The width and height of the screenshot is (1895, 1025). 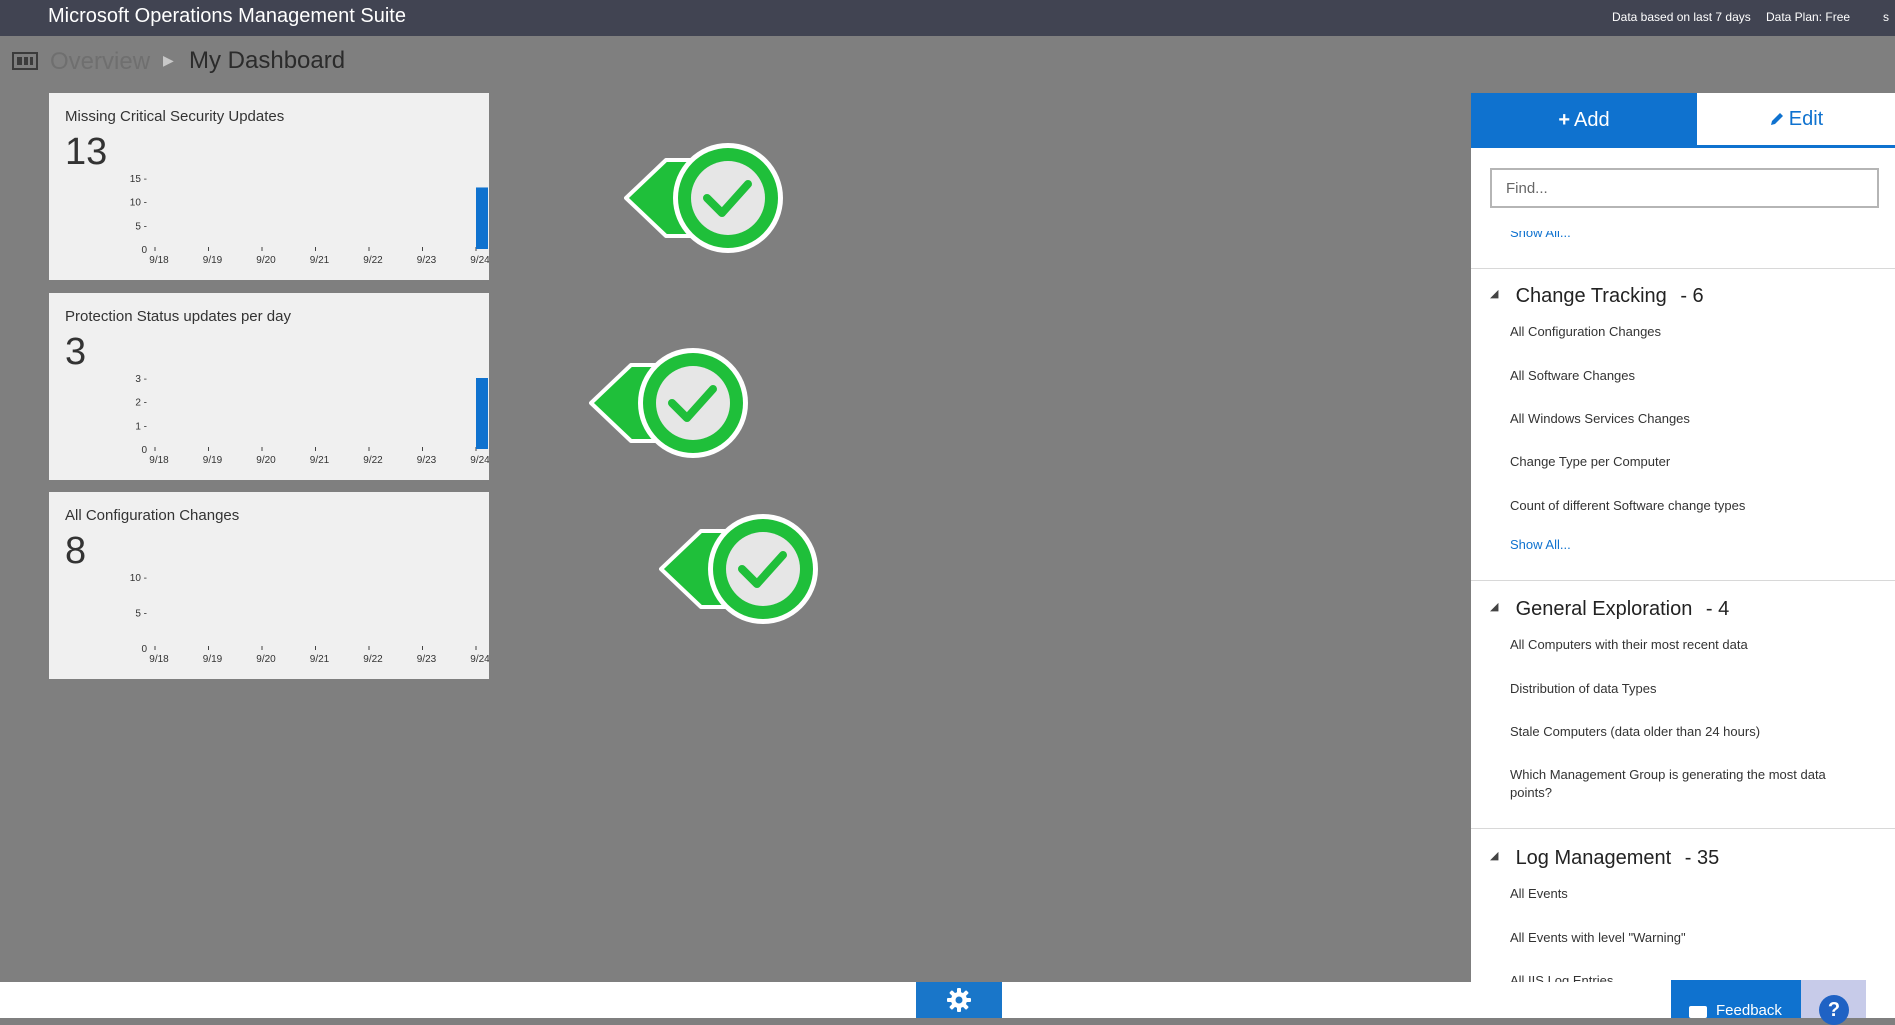 I want to click on list-item: Distribution of data Types, so click(x=1675, y=689).